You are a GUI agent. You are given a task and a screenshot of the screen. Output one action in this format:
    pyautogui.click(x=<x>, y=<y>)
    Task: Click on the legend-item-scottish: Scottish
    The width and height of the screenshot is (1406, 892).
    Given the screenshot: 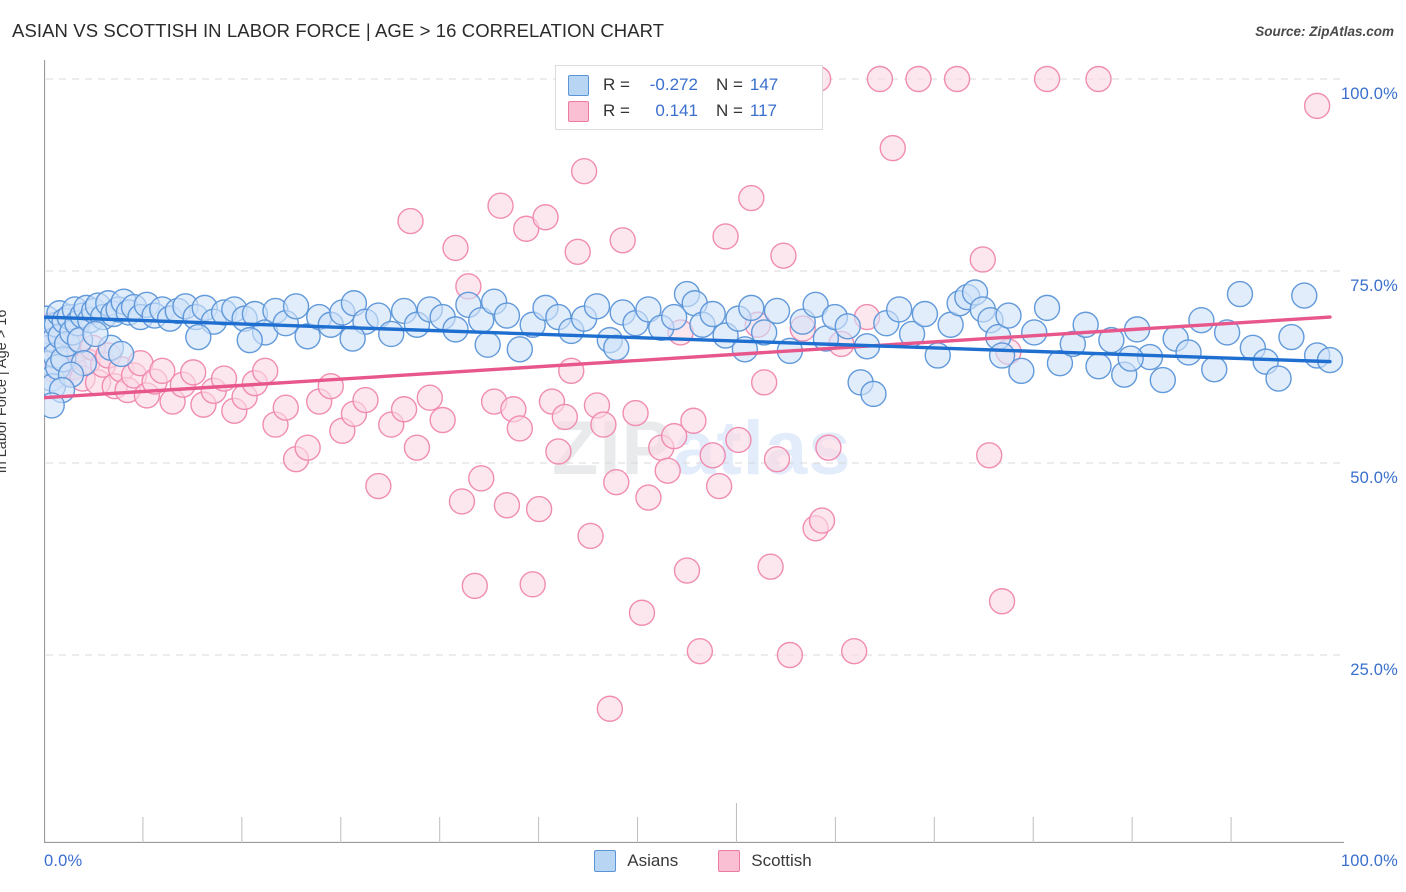 What is the action you would take?
    pyautogui.click(x=765, y=861)
    